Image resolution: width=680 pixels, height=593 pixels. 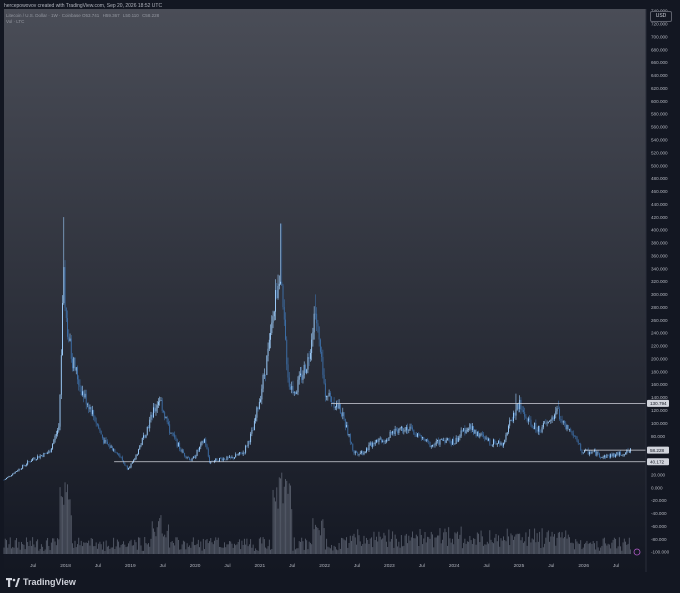 I want to click on y-tick-label: 200.000, so click(x=659, y=358).